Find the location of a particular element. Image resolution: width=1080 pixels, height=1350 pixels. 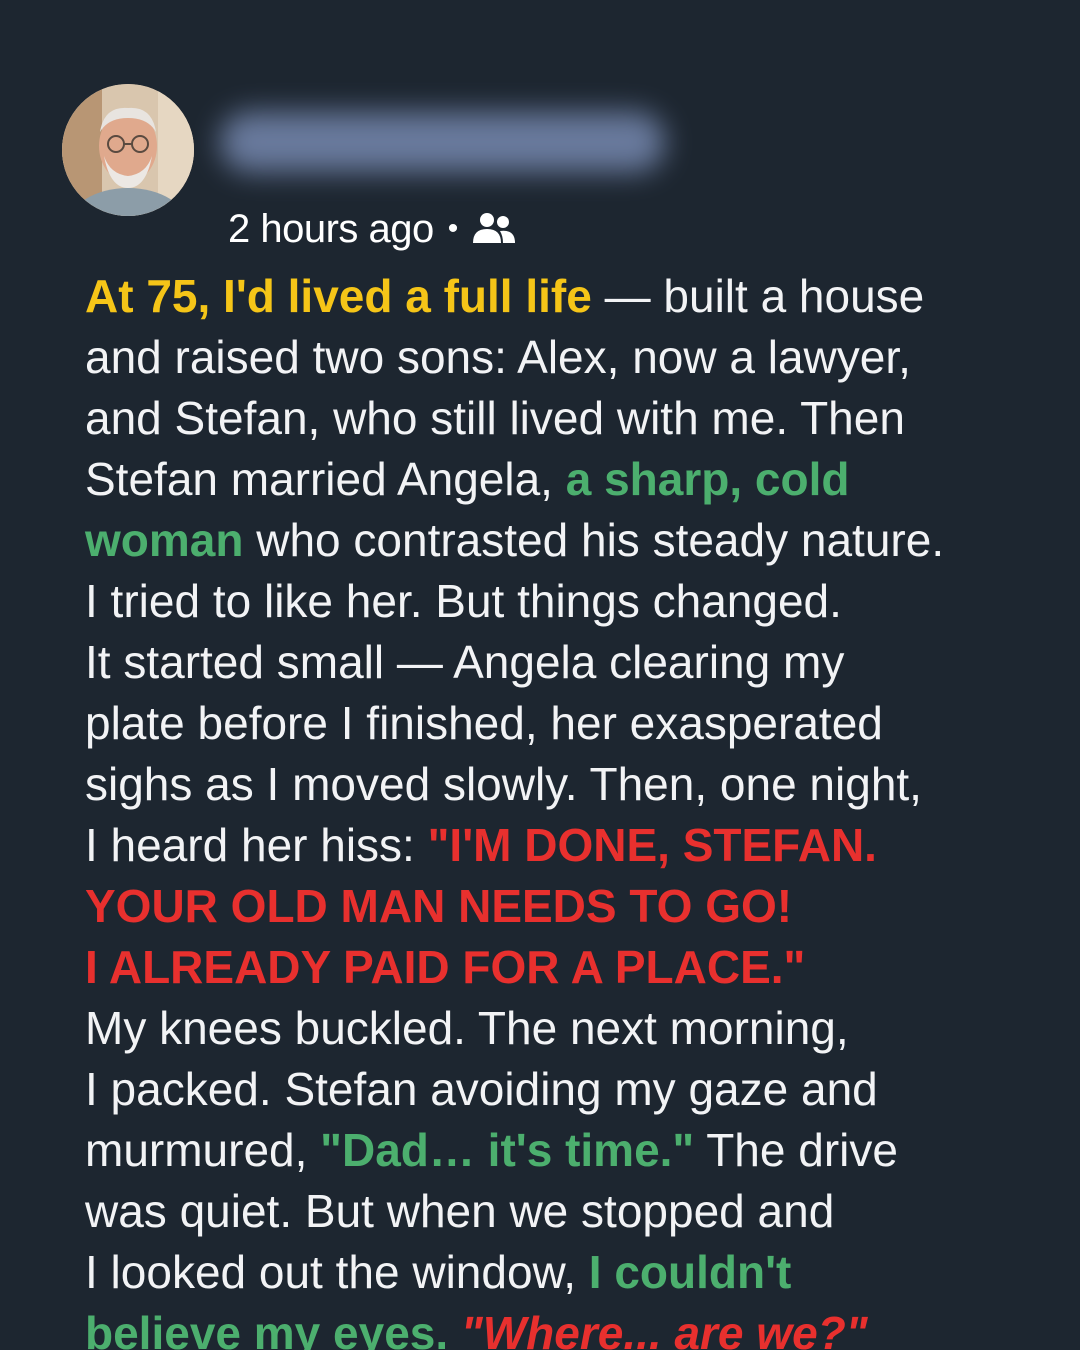

highlight-green: believe my eyes. is located at coordinates (267, 1328).